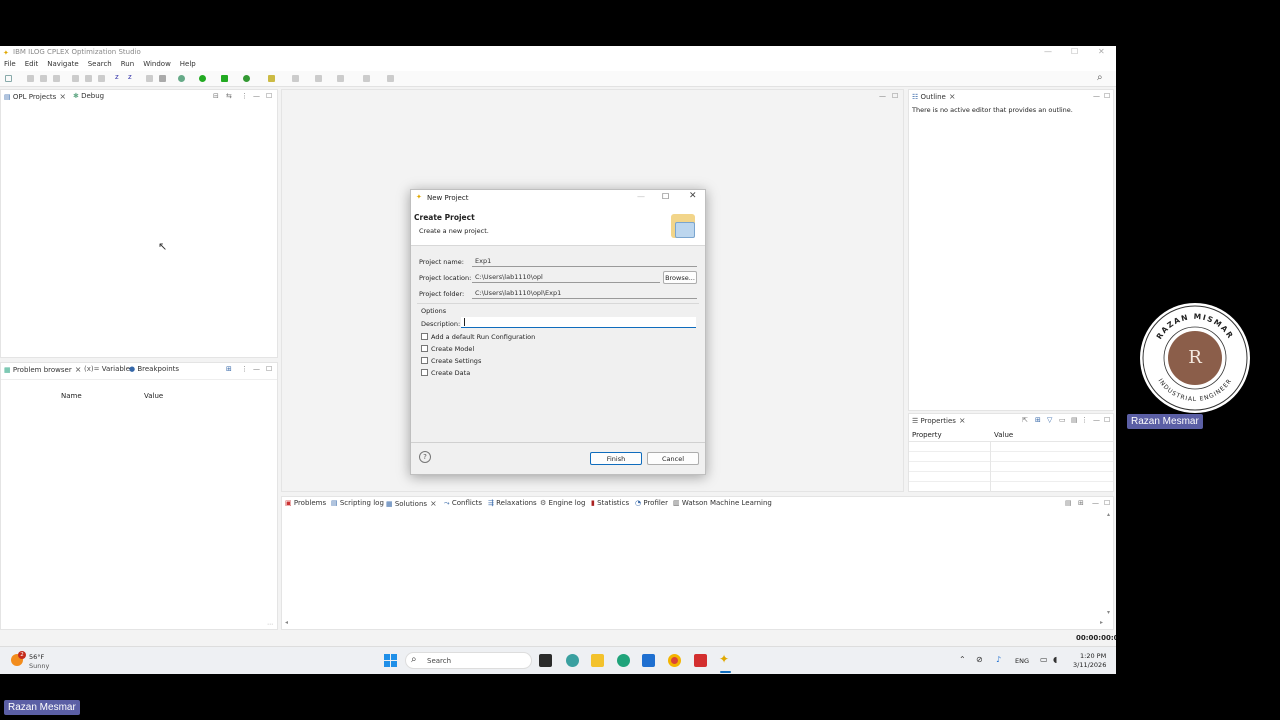  What do you see at coordinates (390, 78) in the screenshot?
I see `history-icon` at bounding box center [390, 78].